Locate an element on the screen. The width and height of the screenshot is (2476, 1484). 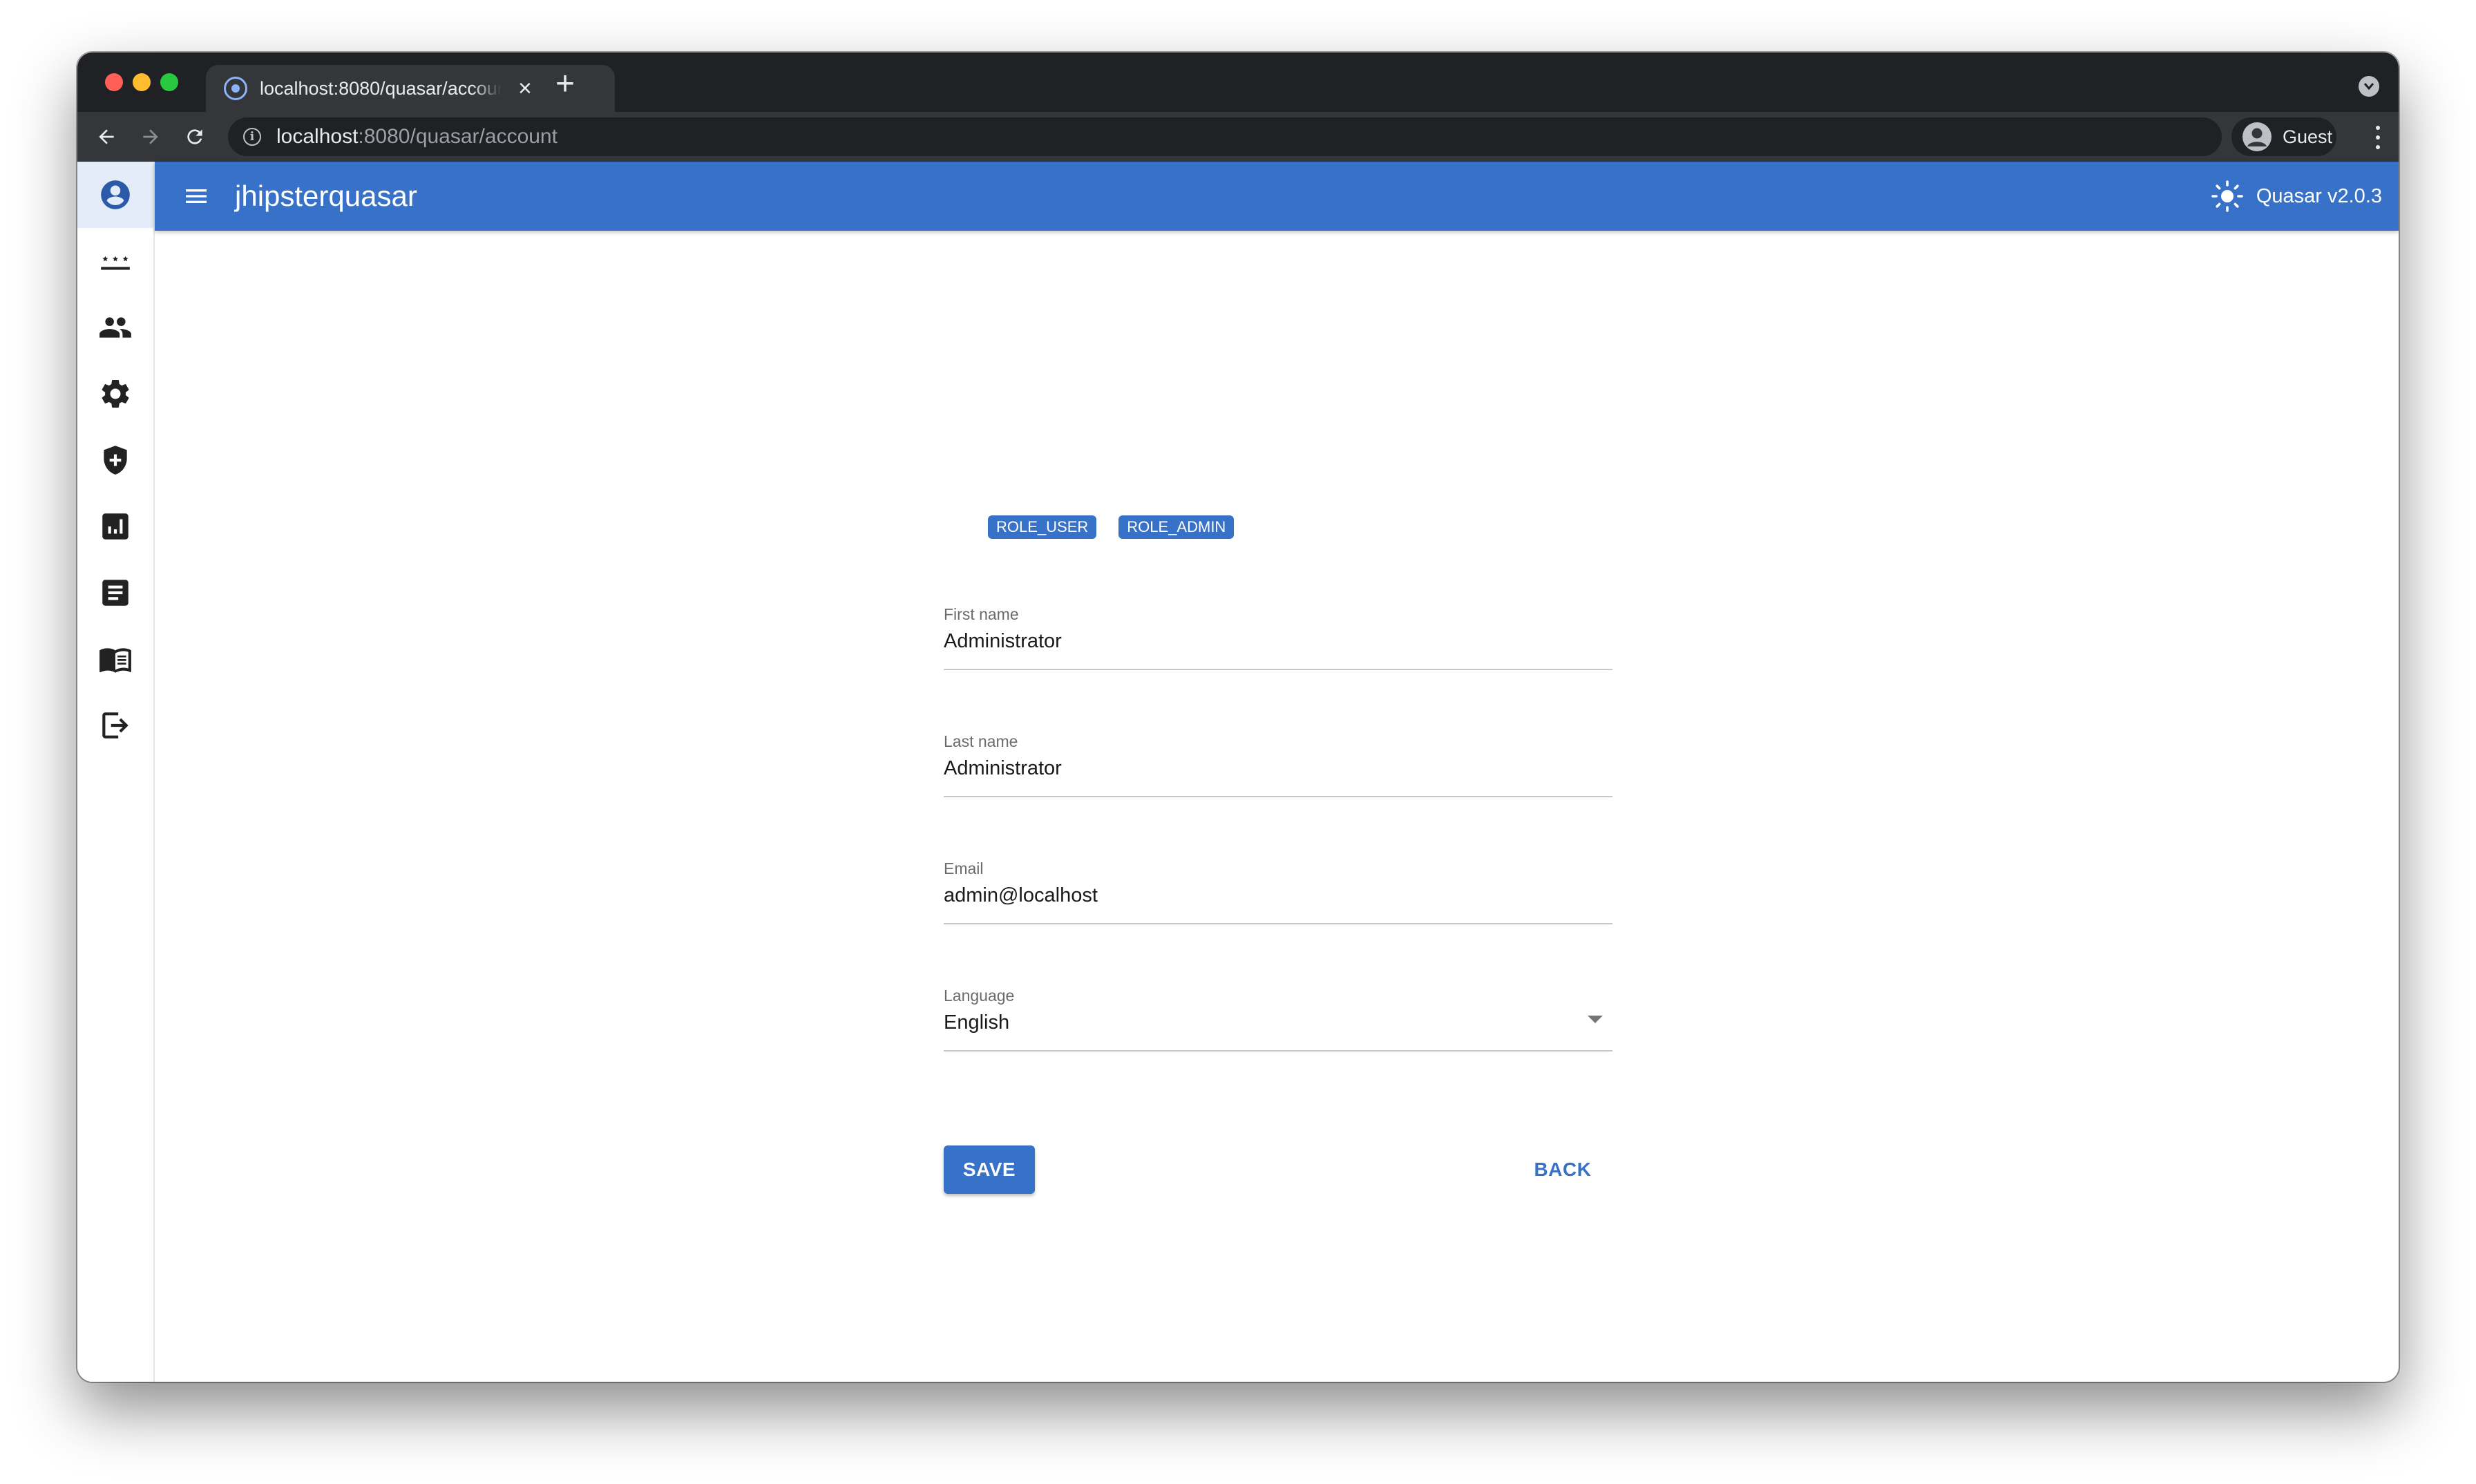
hamburger-menu-icon is located at coordinates (196, 196).